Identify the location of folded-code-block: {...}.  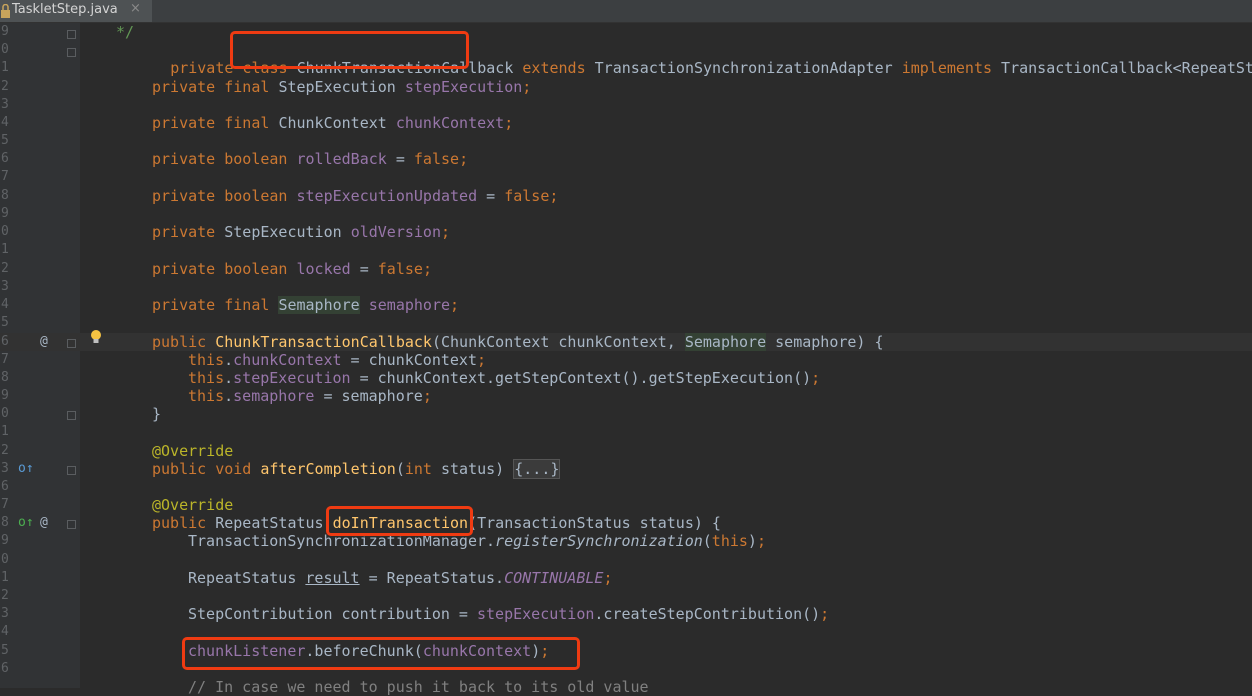
(537, 469).